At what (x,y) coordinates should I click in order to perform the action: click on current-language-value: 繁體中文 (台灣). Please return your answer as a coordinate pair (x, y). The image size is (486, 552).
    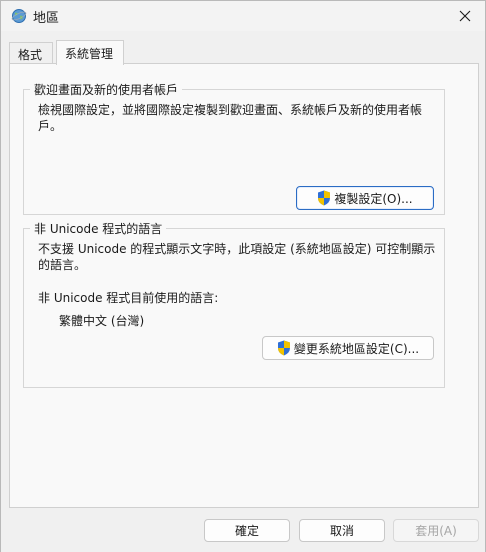
    Looking at the image, I should click on (102, 321).